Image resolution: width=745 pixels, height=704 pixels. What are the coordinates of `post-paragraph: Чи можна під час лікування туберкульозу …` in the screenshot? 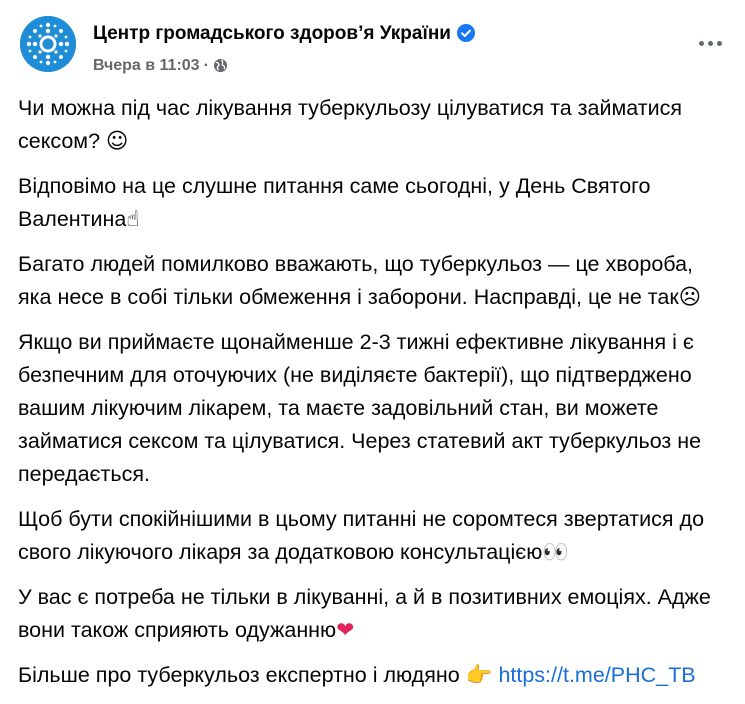 It's located at (374, 125).